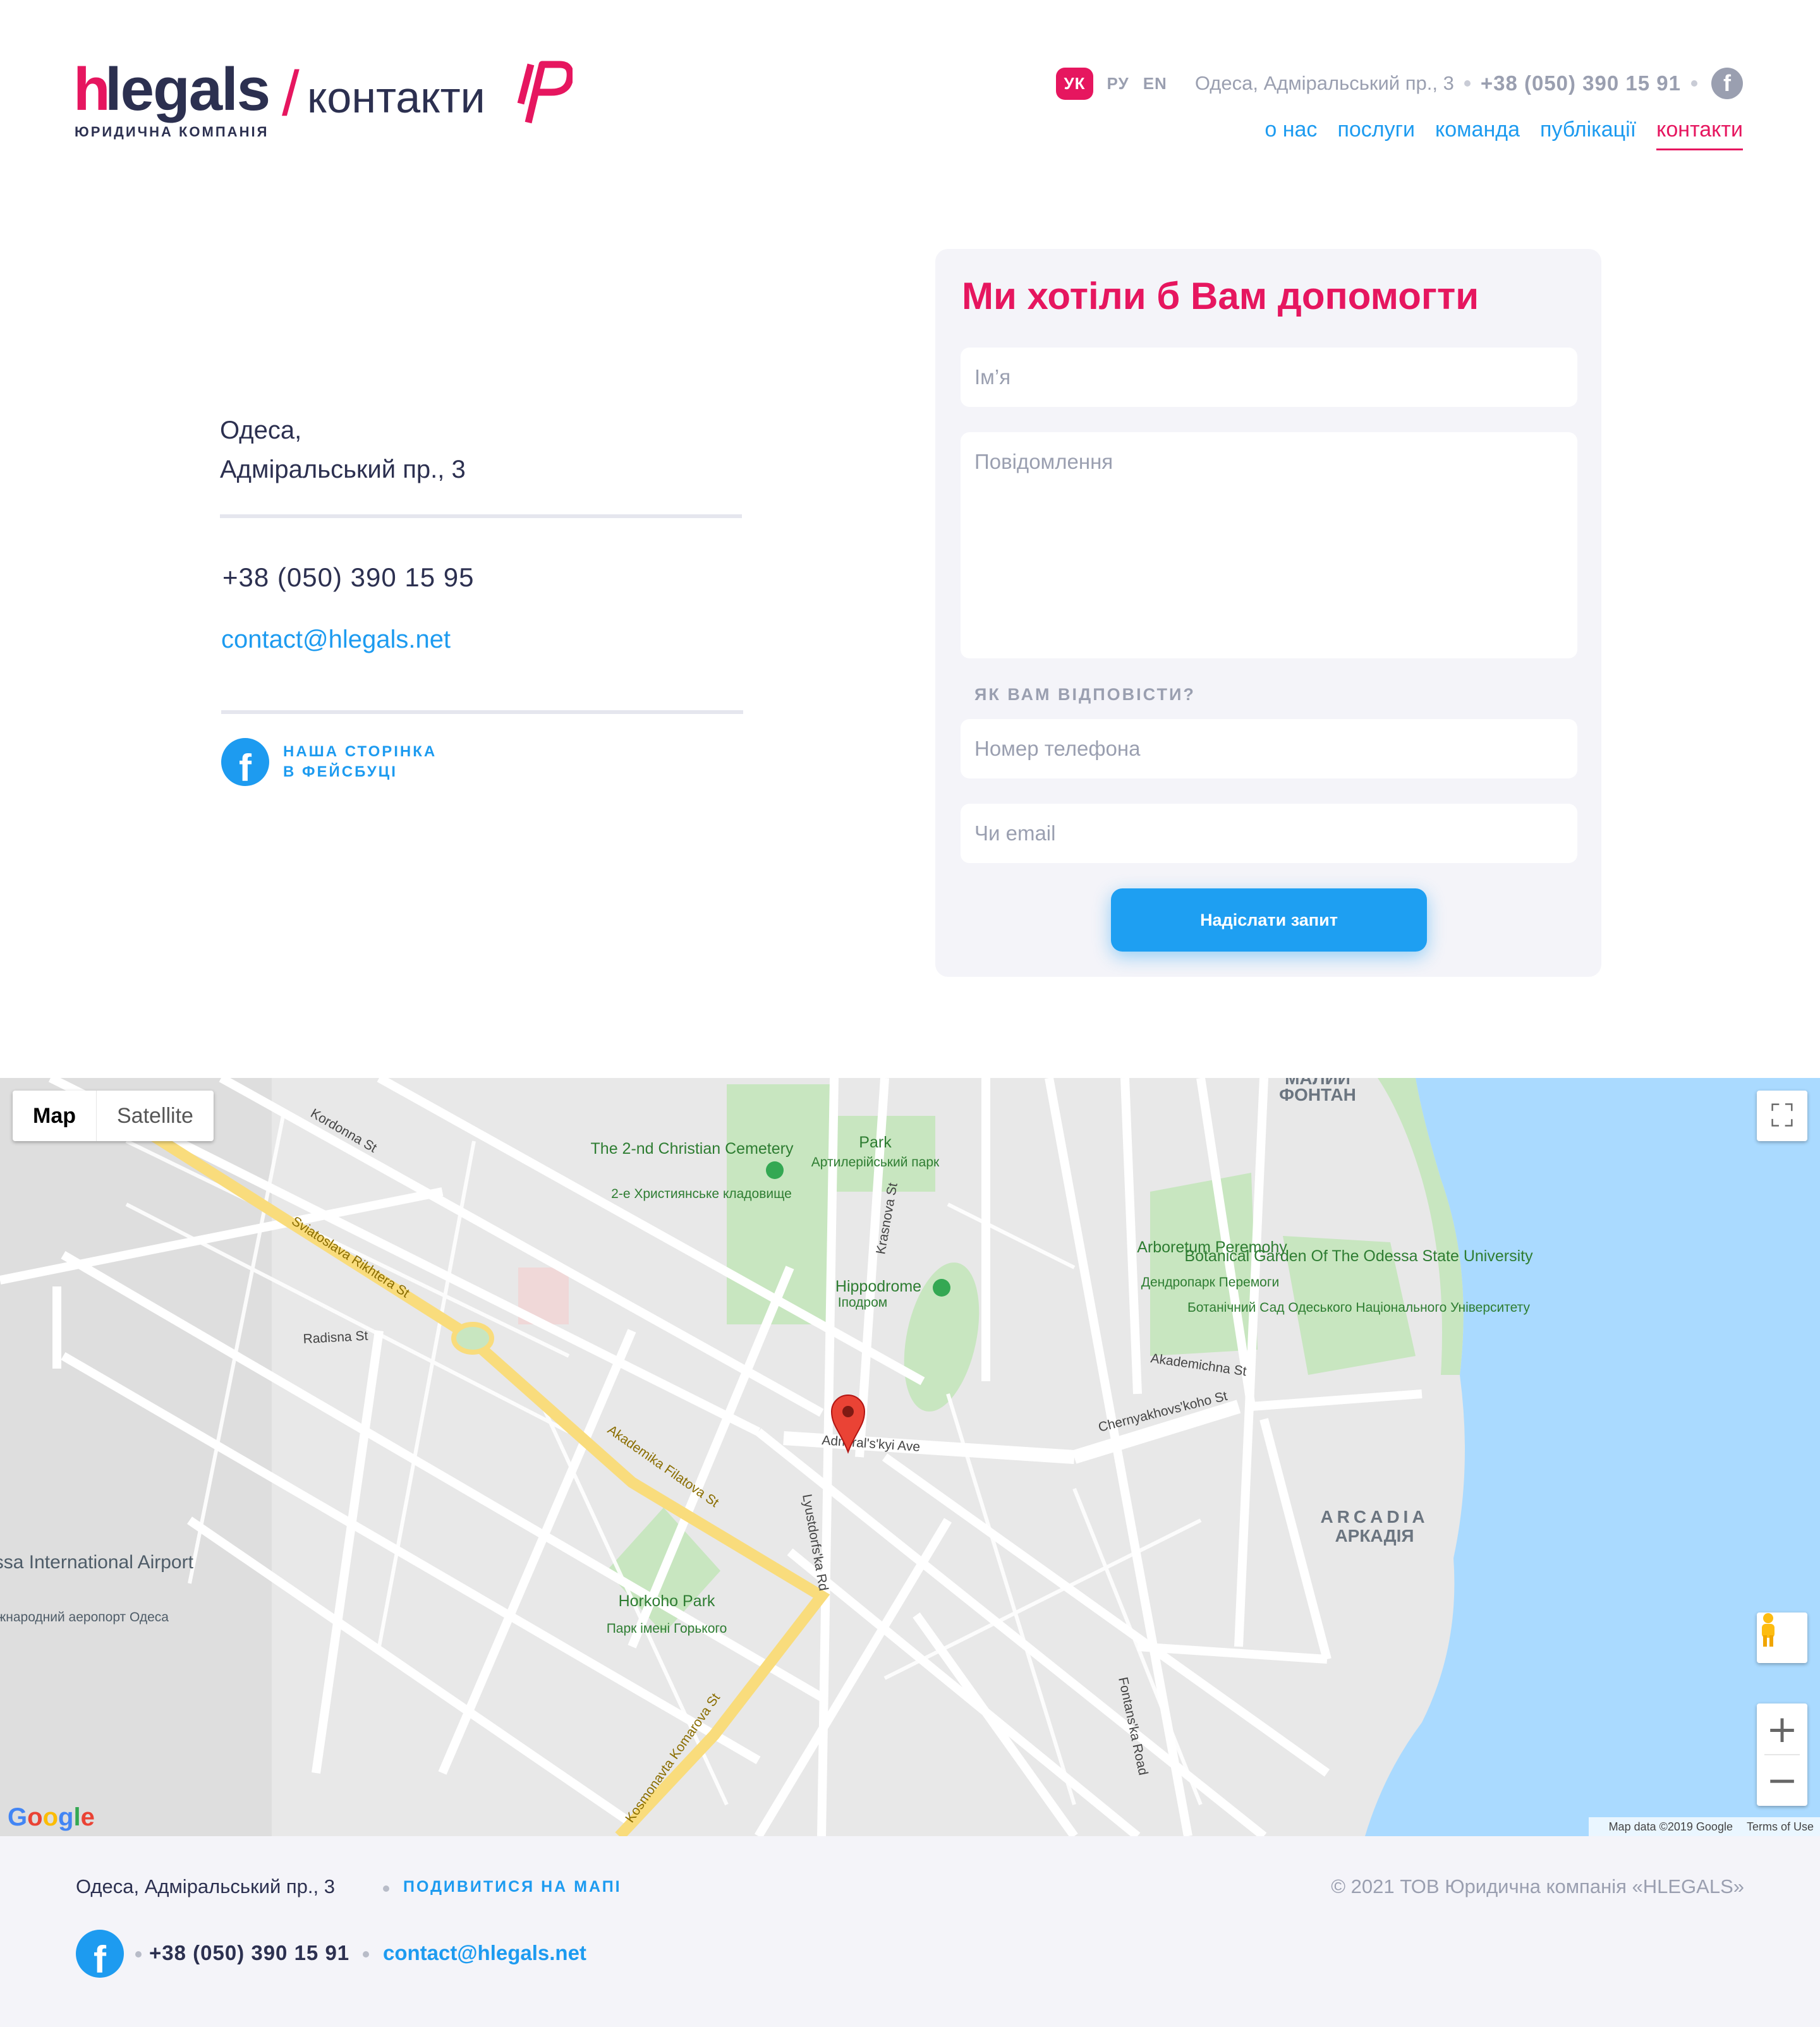  What do you see at coordinates (172, 132) in the screenshot?
I see `logo-subtitle: ЮРИДИЧНА КОМПАНІЯ` at bounding box center [172, 132].